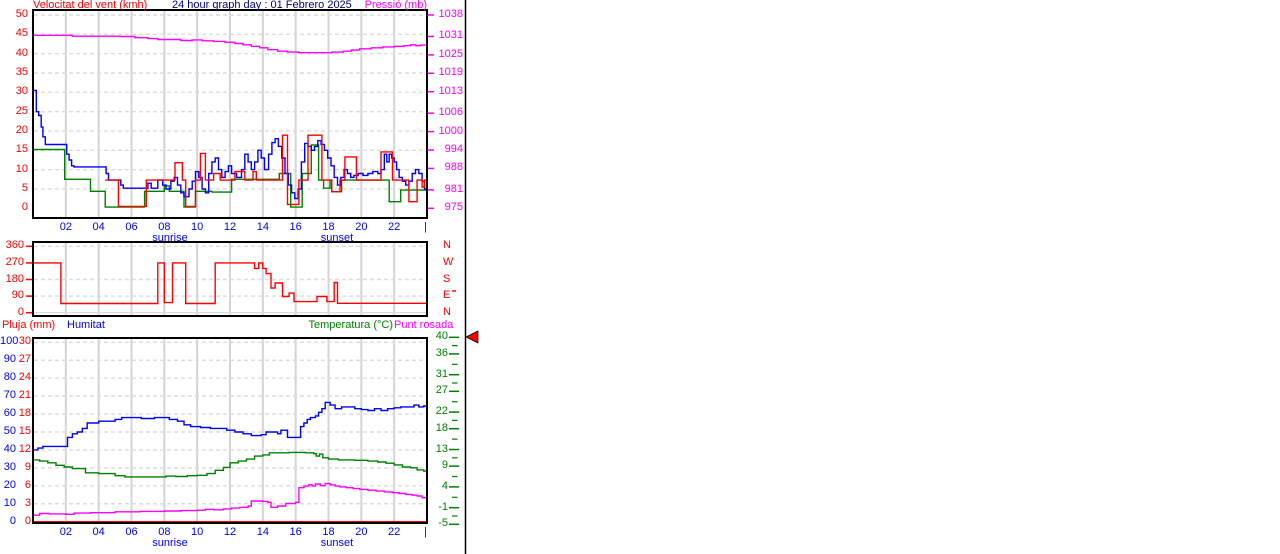 Image resolution: width=1280 pixels, height=554 pixels. What do you see at coordinates (17, 295) in the screenshot?
I see `direction-axis-tick: 90` at bounding box center [17, 295].